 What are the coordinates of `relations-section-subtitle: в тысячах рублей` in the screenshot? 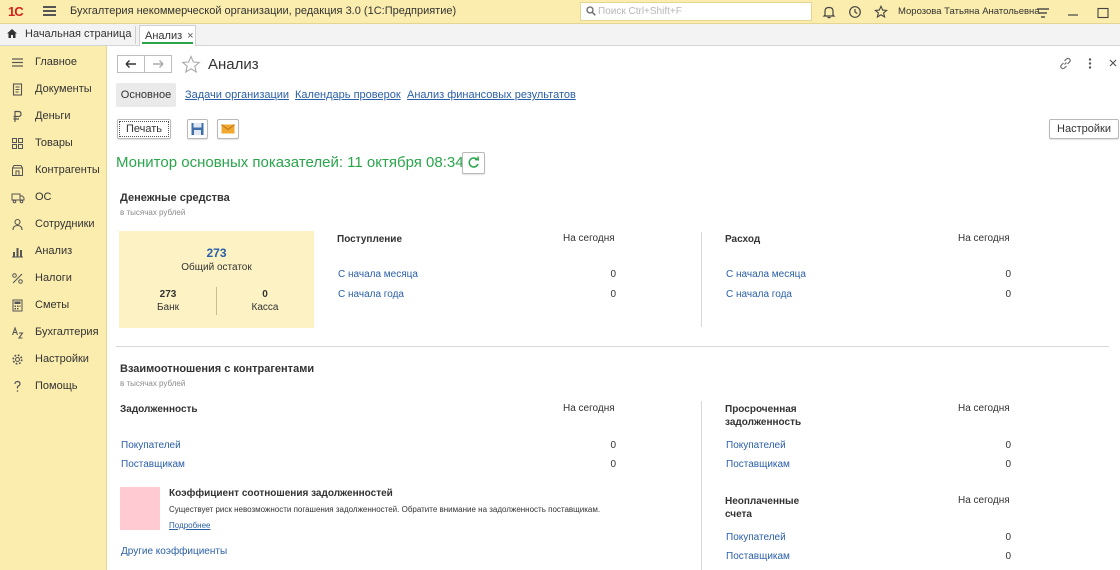 It's located at (153, 383).